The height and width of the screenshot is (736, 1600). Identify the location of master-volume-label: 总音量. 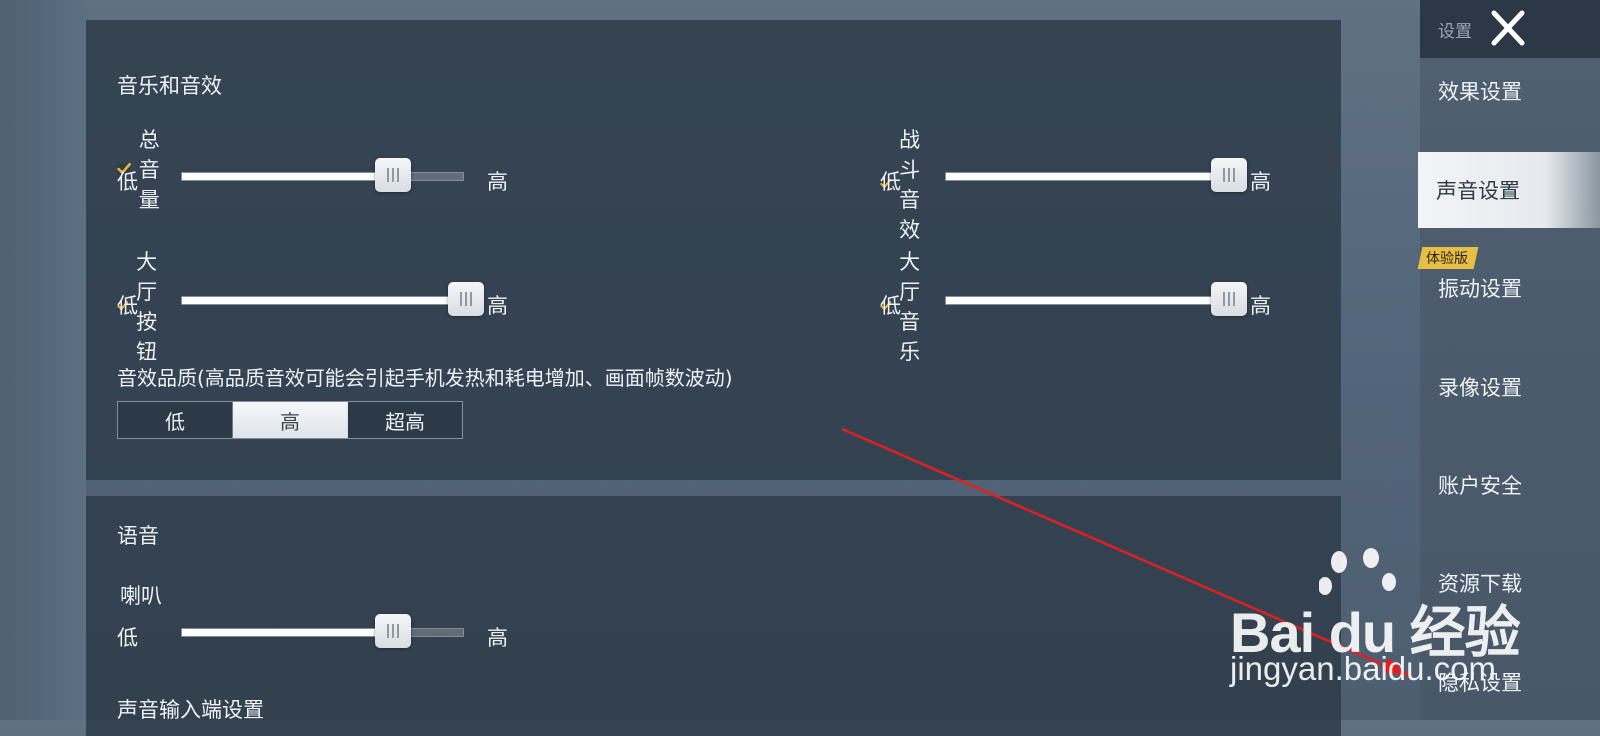
(149, 170).